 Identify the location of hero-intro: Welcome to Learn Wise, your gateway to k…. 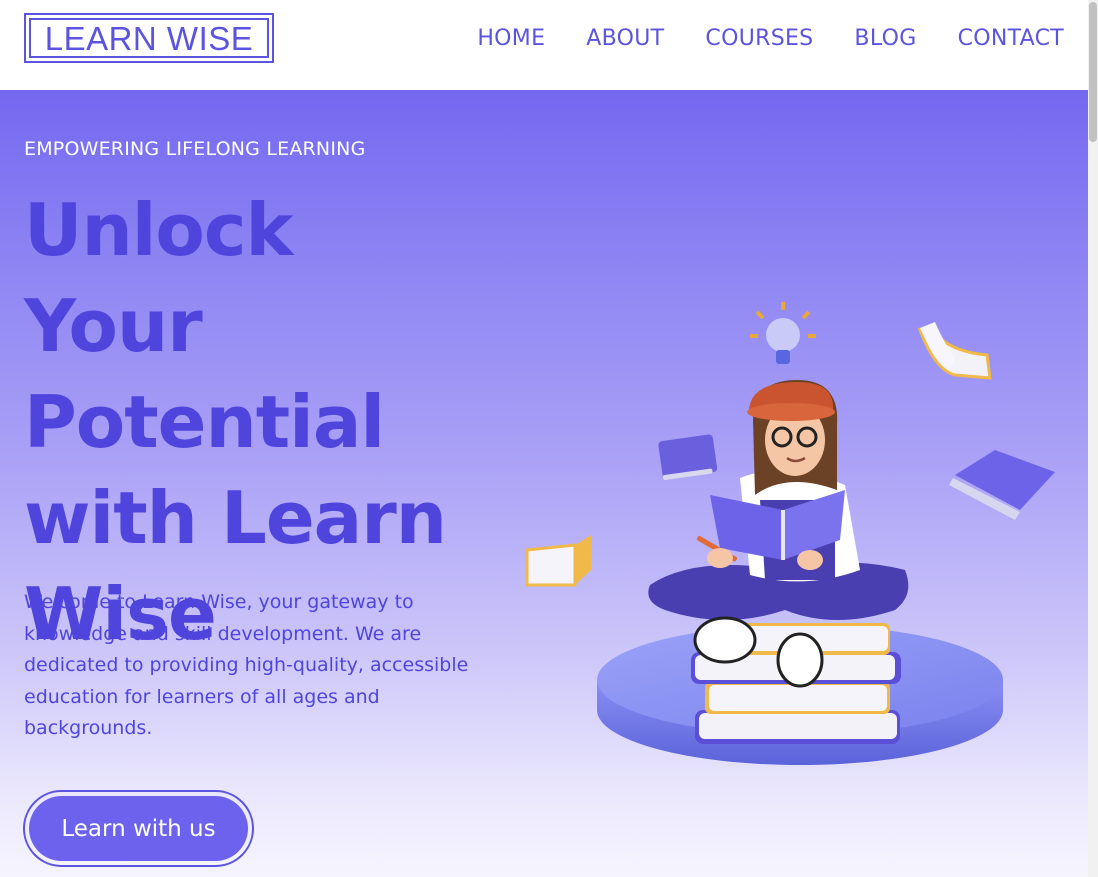
(246, 665).